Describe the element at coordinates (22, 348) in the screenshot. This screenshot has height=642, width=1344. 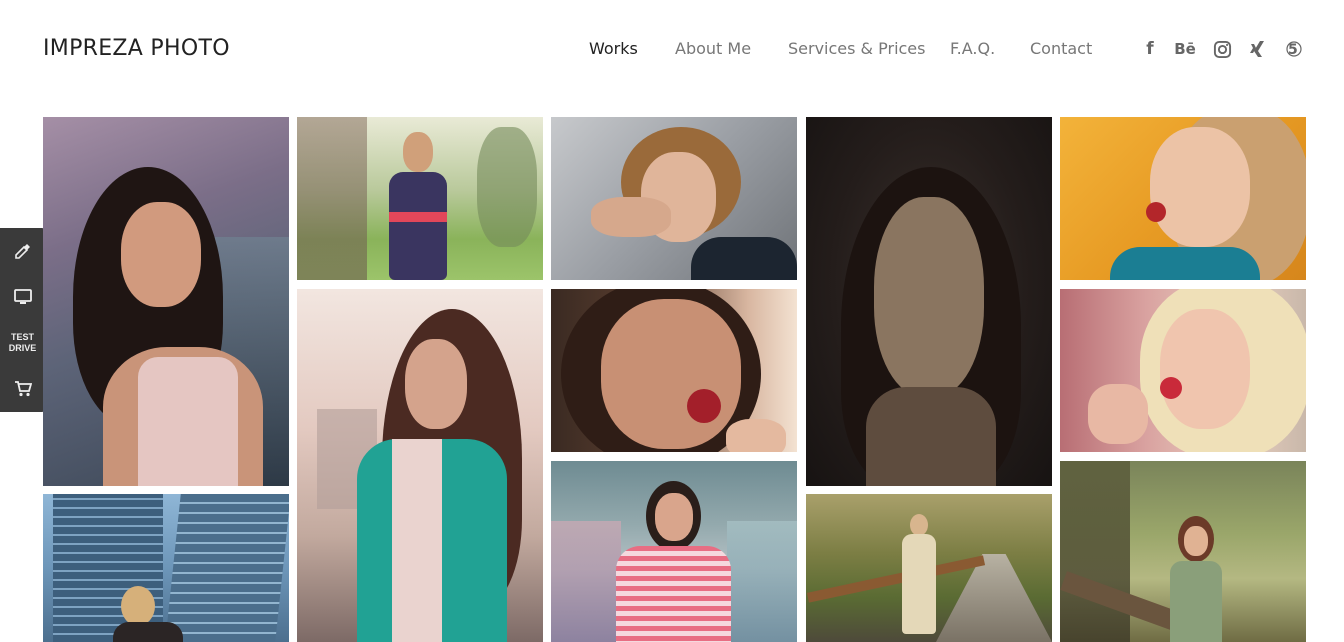
I see `test-drive-label-2: DRIVE` at that location.